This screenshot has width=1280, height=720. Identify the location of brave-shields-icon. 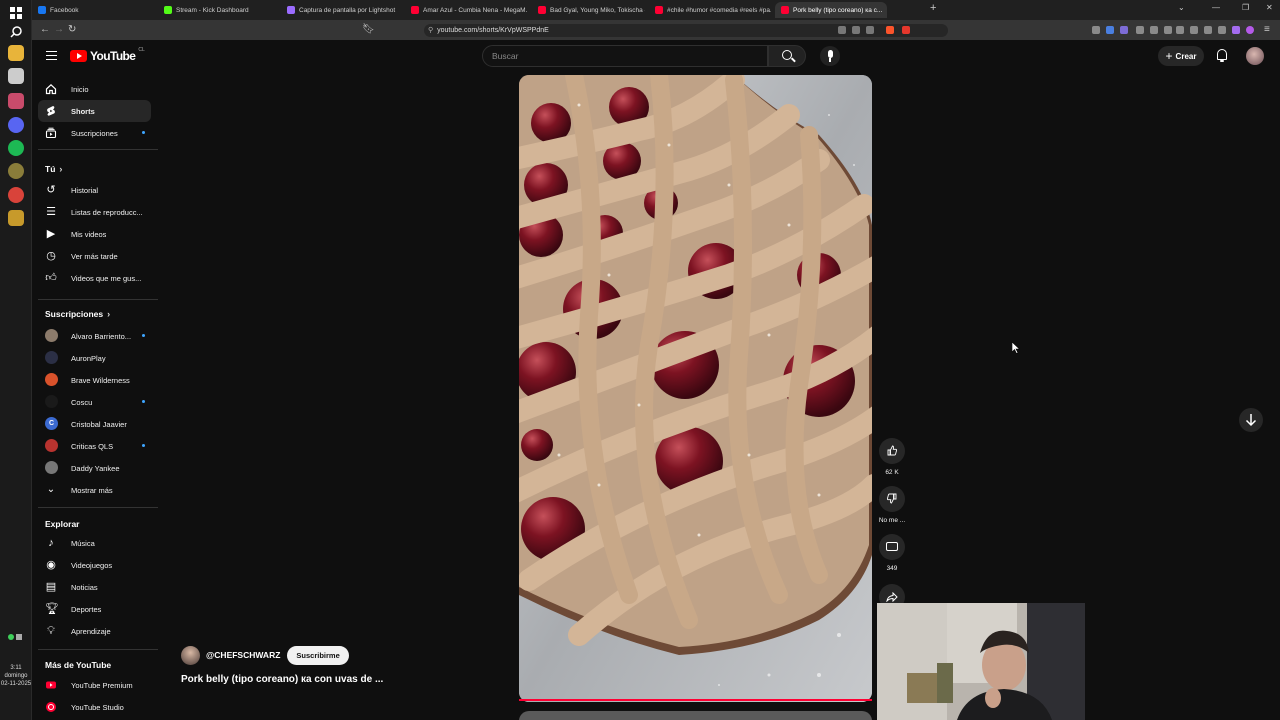
(890, 30).